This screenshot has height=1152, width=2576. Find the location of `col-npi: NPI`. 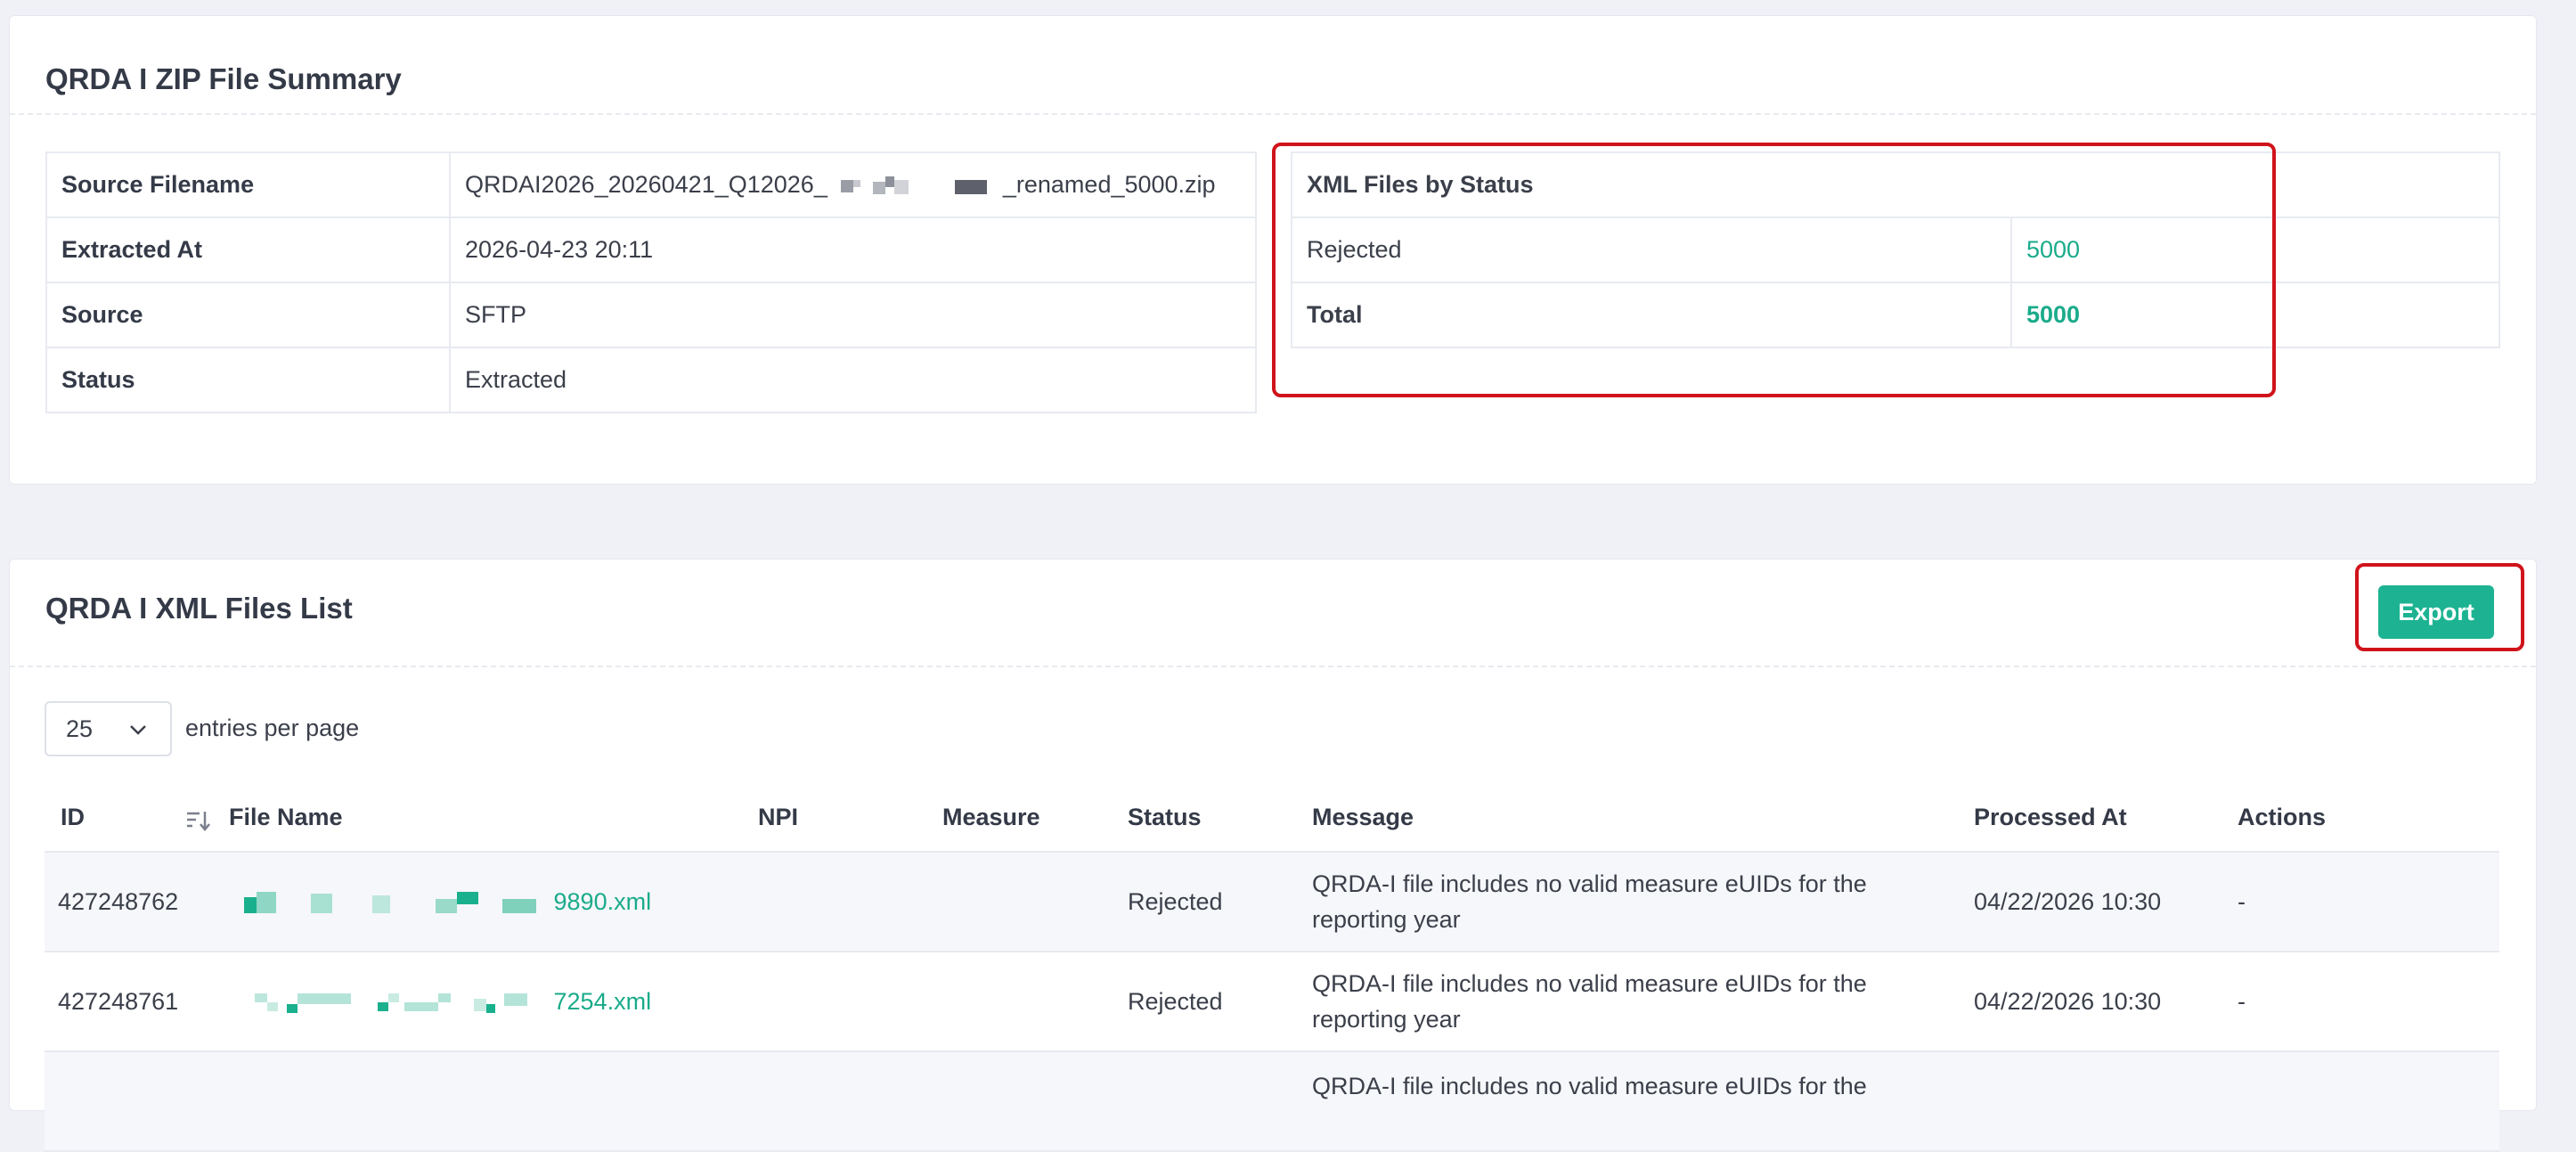

col-npi: NPI is located at coordinates (850, 818).